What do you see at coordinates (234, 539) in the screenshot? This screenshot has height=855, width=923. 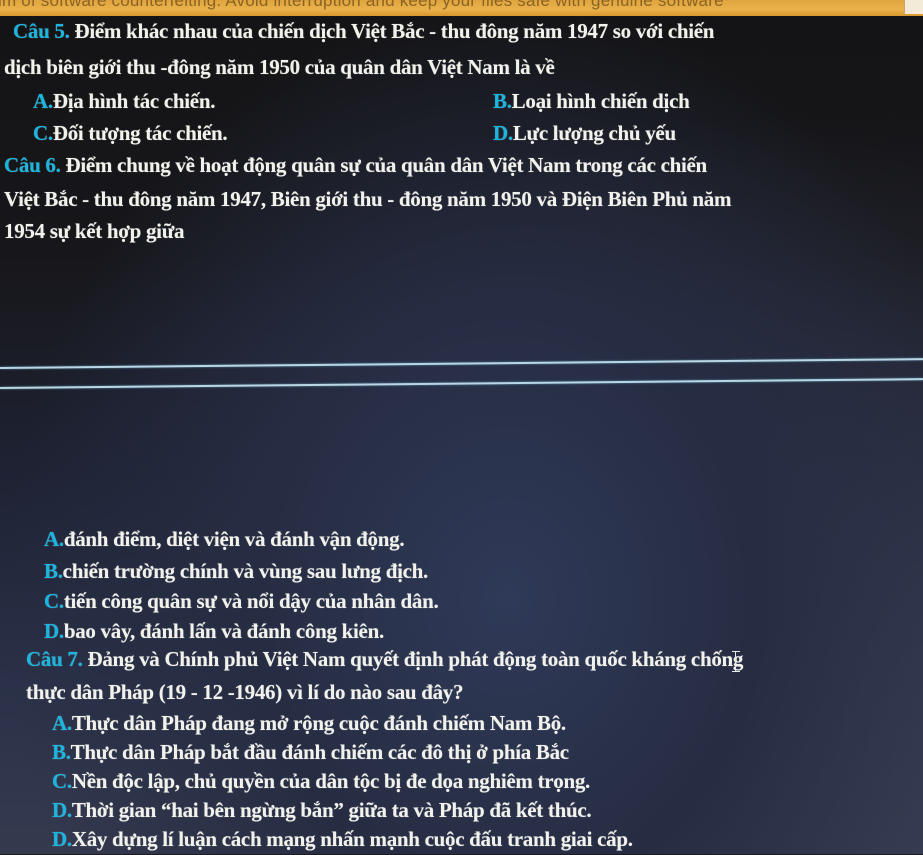 I see `option-text: đánh điểm, diệt viện và đánh vận động.` at bounding box center [234, 539].